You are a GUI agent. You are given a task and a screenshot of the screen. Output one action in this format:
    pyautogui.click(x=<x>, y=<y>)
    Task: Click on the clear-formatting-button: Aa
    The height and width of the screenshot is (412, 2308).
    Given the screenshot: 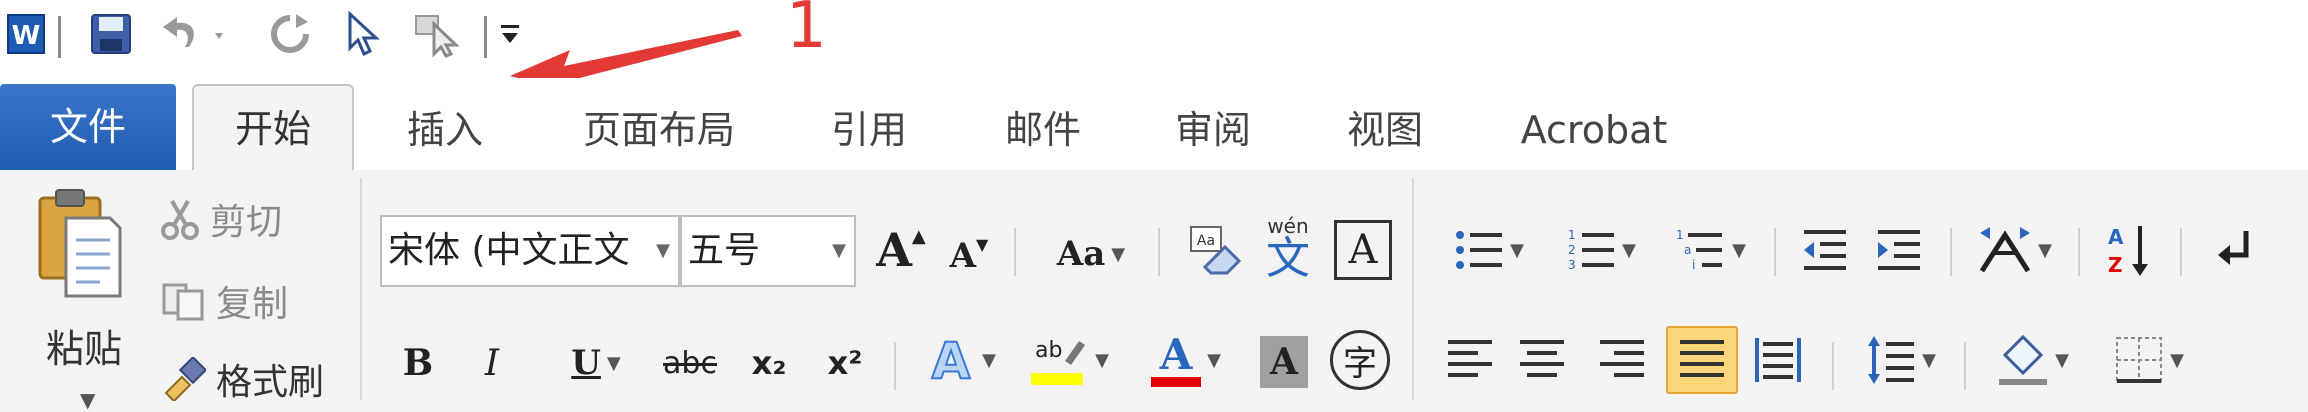 What is the action you would take?
    pyautogui.click(x=1215, y=251)
    